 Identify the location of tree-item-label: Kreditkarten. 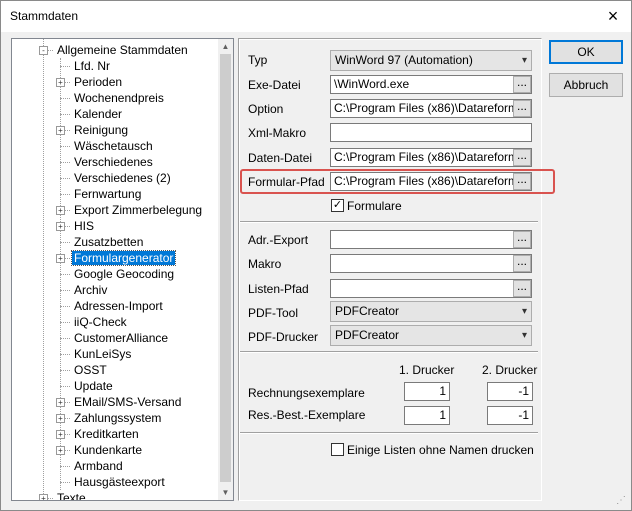
(106, 434).